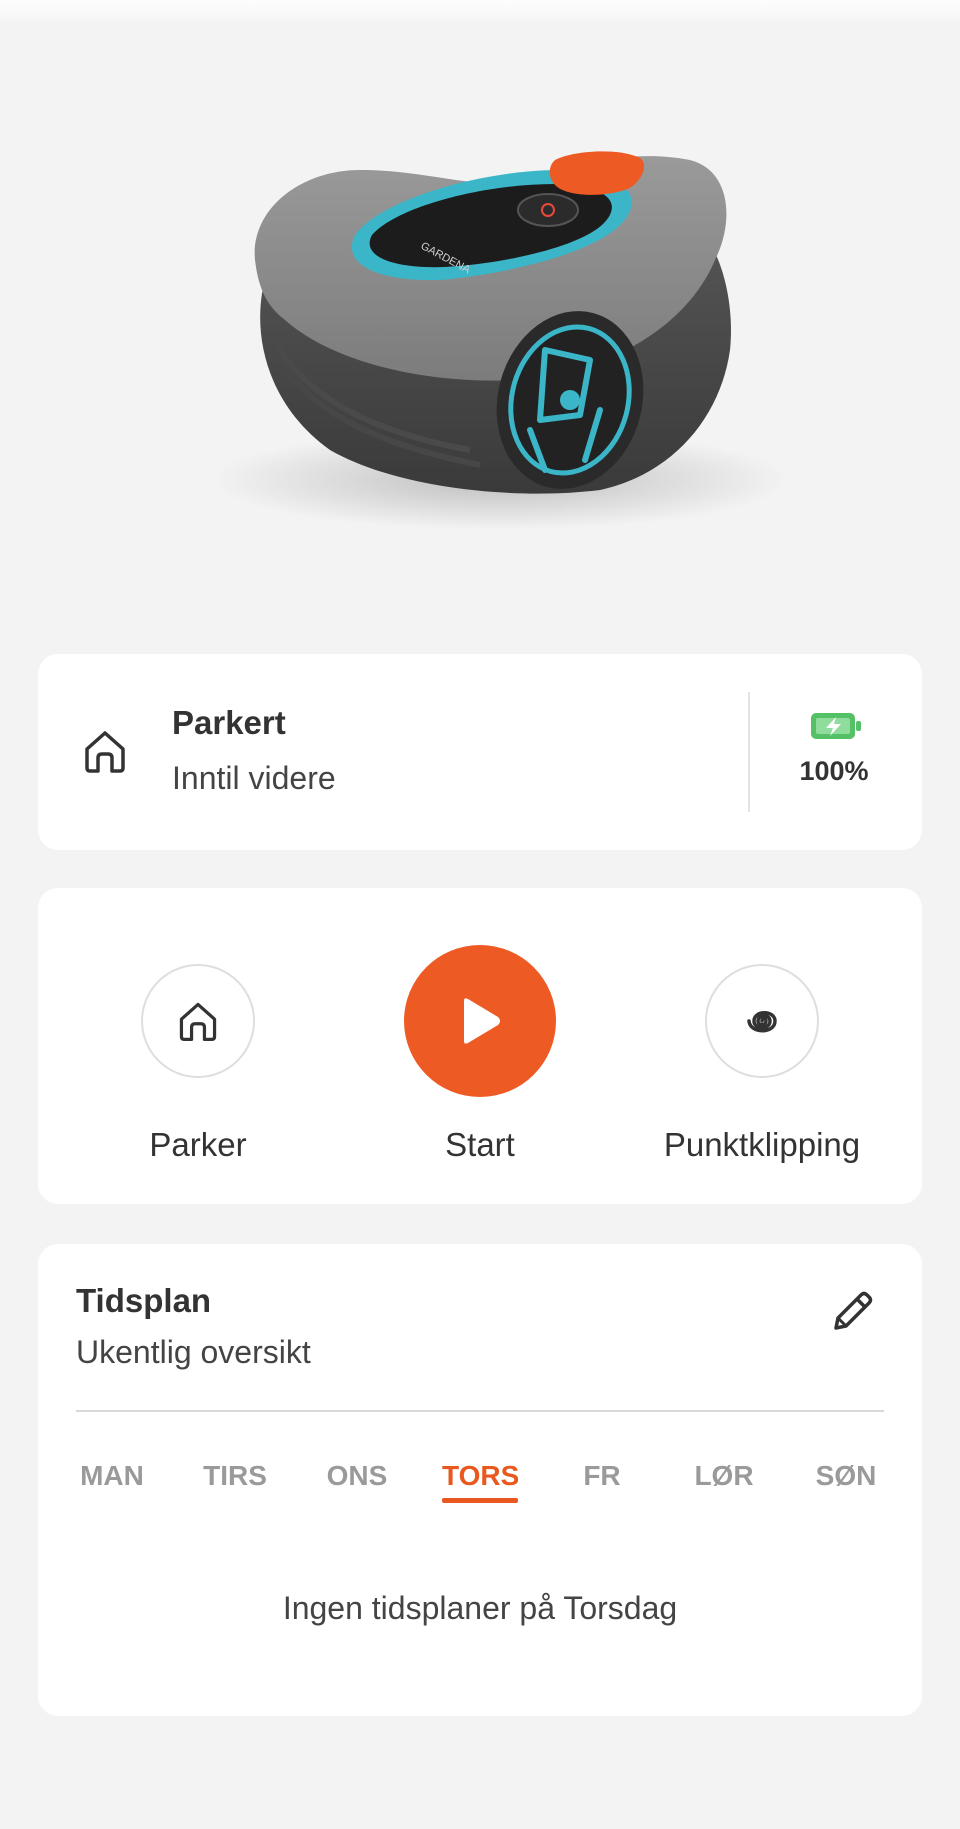 This screenshot has width=960, height=1829. I want to click on empty-schedule-message: Ingen tidsplaner på Torsdag, so click(480, 1608).